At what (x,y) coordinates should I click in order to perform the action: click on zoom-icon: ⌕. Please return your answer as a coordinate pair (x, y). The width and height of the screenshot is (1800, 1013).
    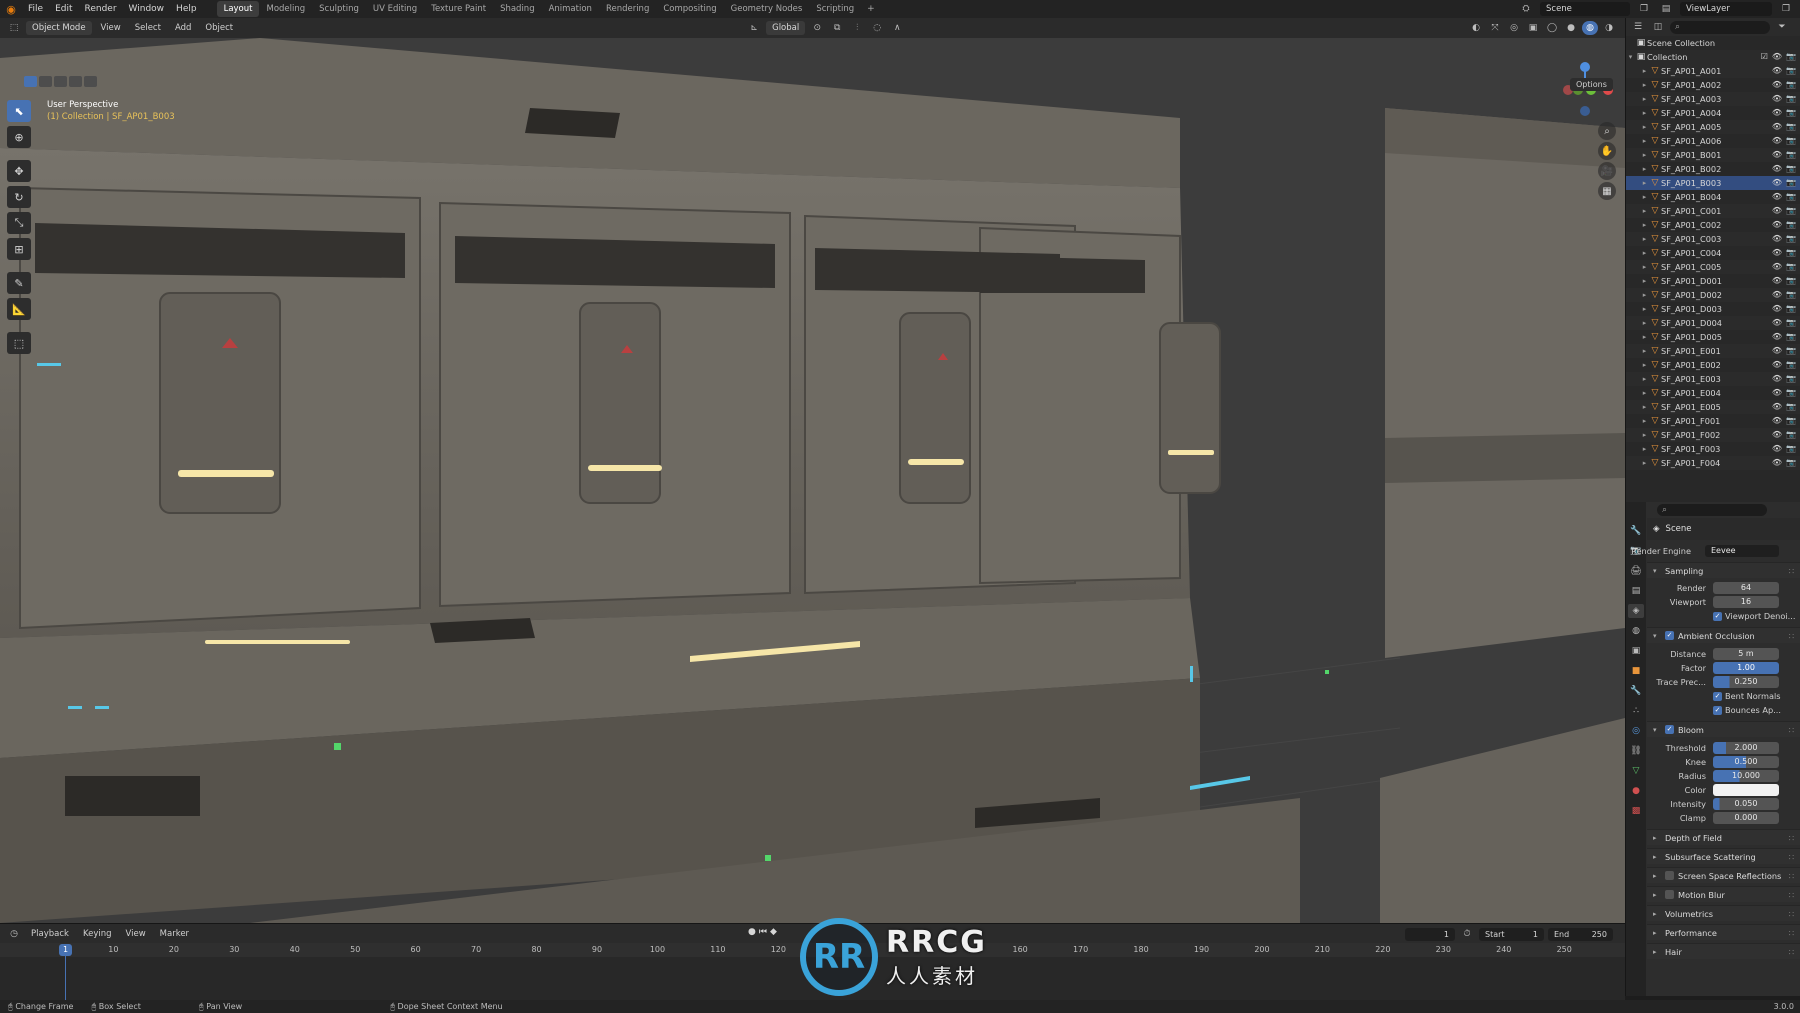
    Looking at the image, I should click on (1607, 131).